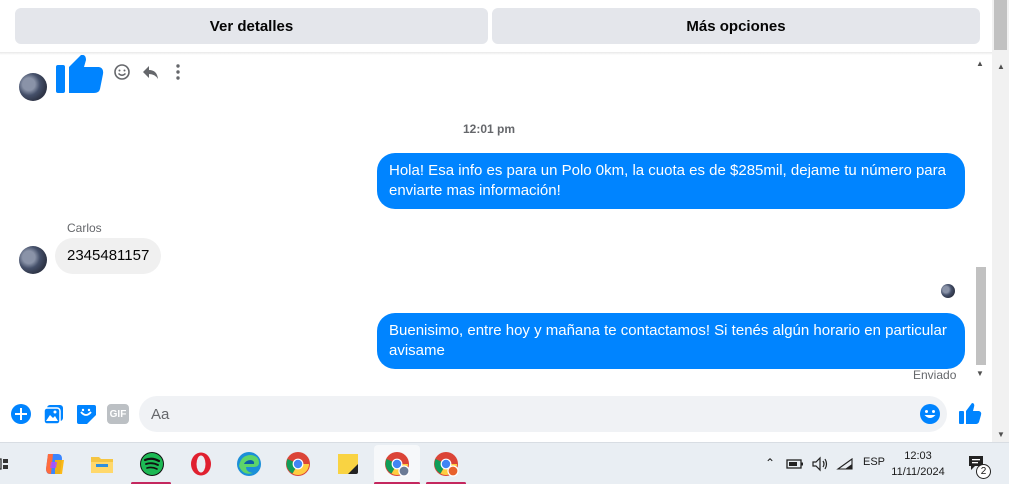 This screenshot has width=1009, height=484. What do you see at coordinates (930, 414) in the screenshot?
I see `emoji-icon` at bounding box center [930, 414].